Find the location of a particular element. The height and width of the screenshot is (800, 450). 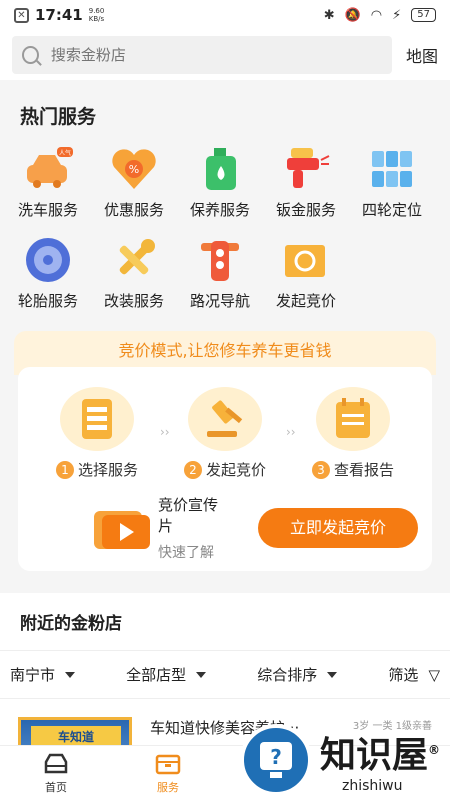

service-label: 路况导航 is located at coordinates (219, 301).